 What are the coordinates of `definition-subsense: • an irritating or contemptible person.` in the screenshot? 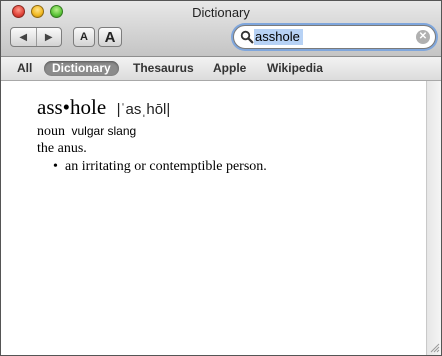 It's located at (160, 167).